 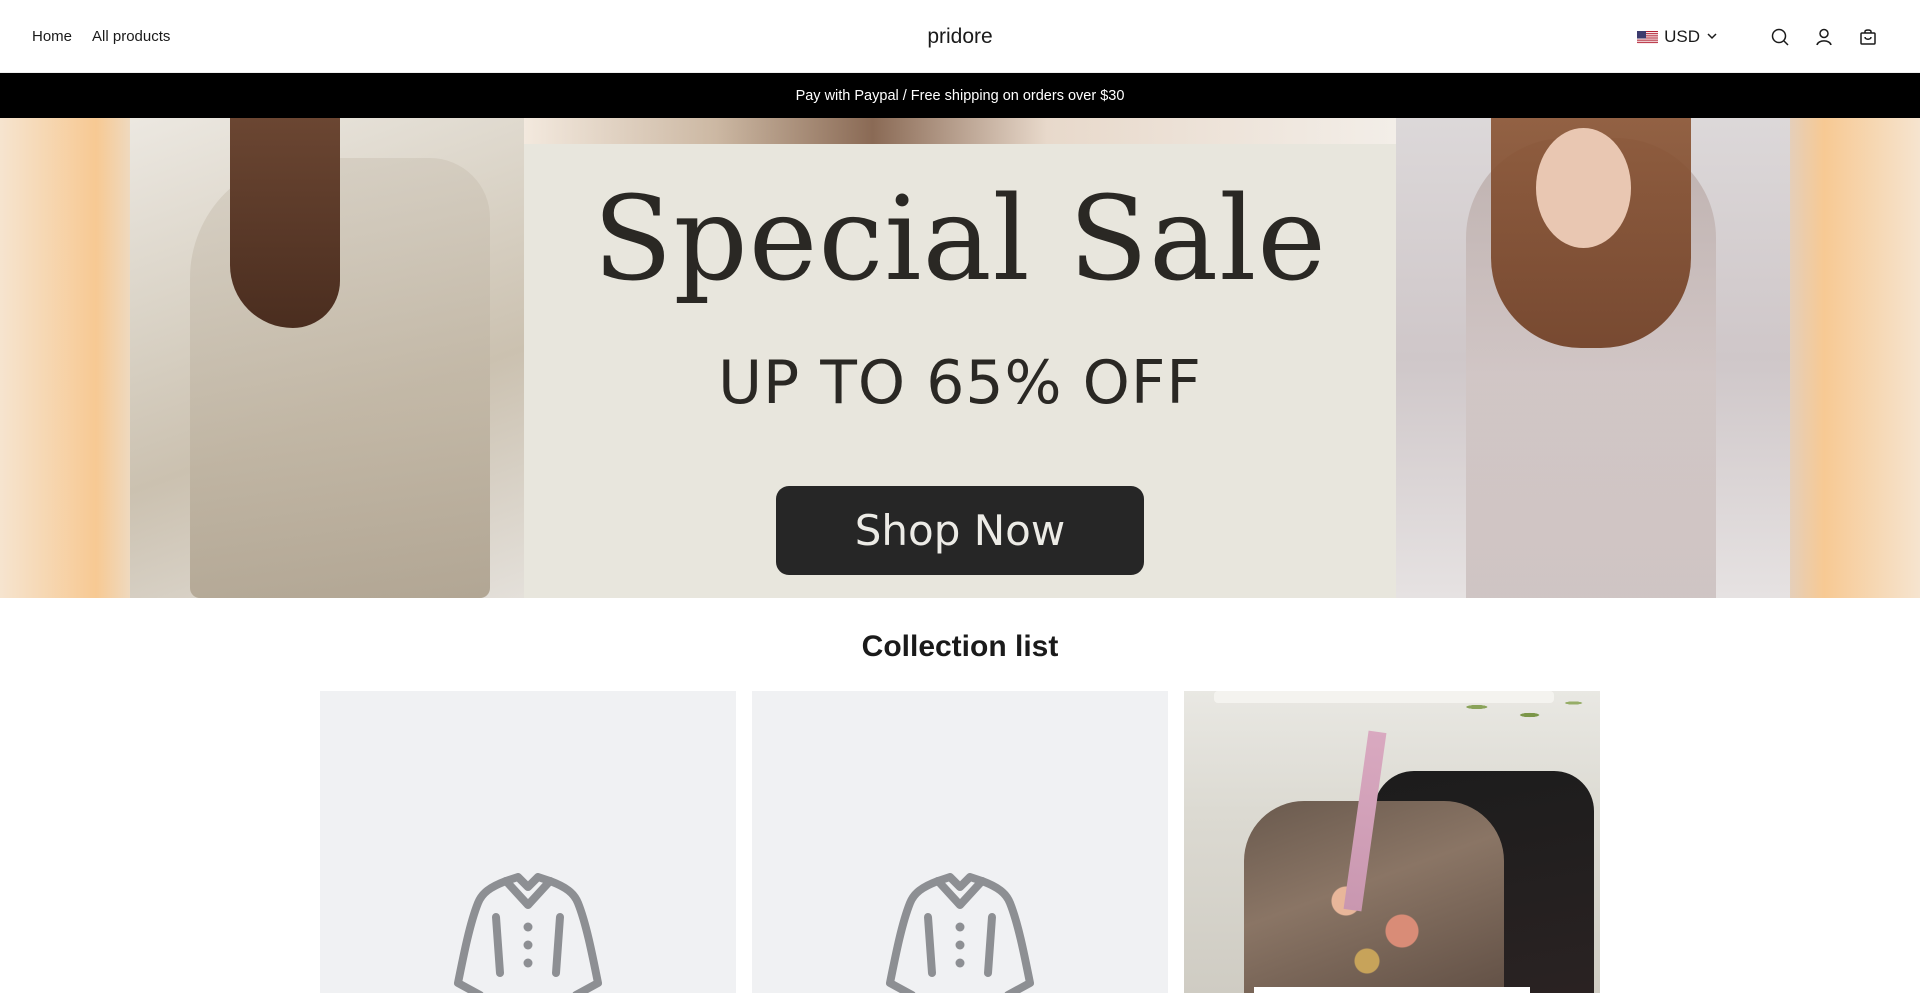 What do you see at coordinates (960, 646) in the screenshot?
I see `collection-list-title: Collection list` at bounding box center [960, 646].